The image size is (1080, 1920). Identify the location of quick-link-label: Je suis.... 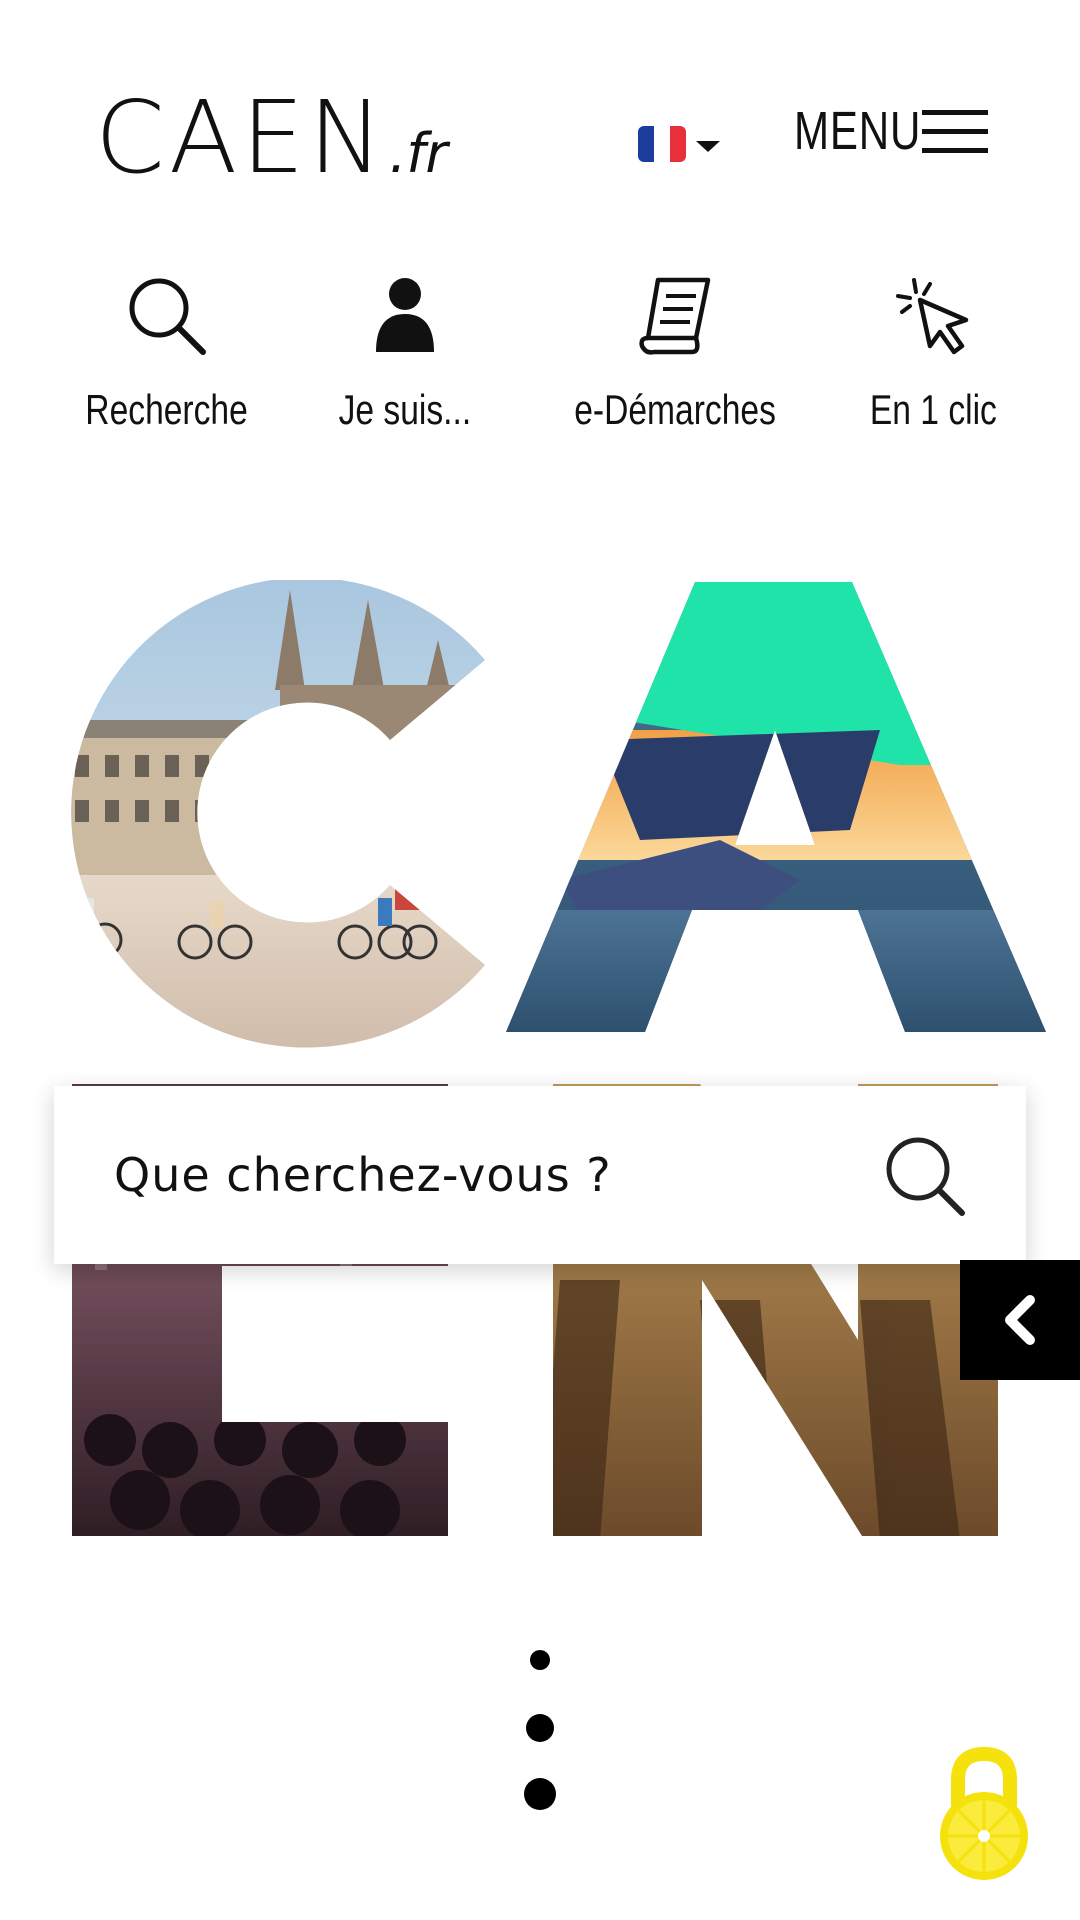
(405, 409).